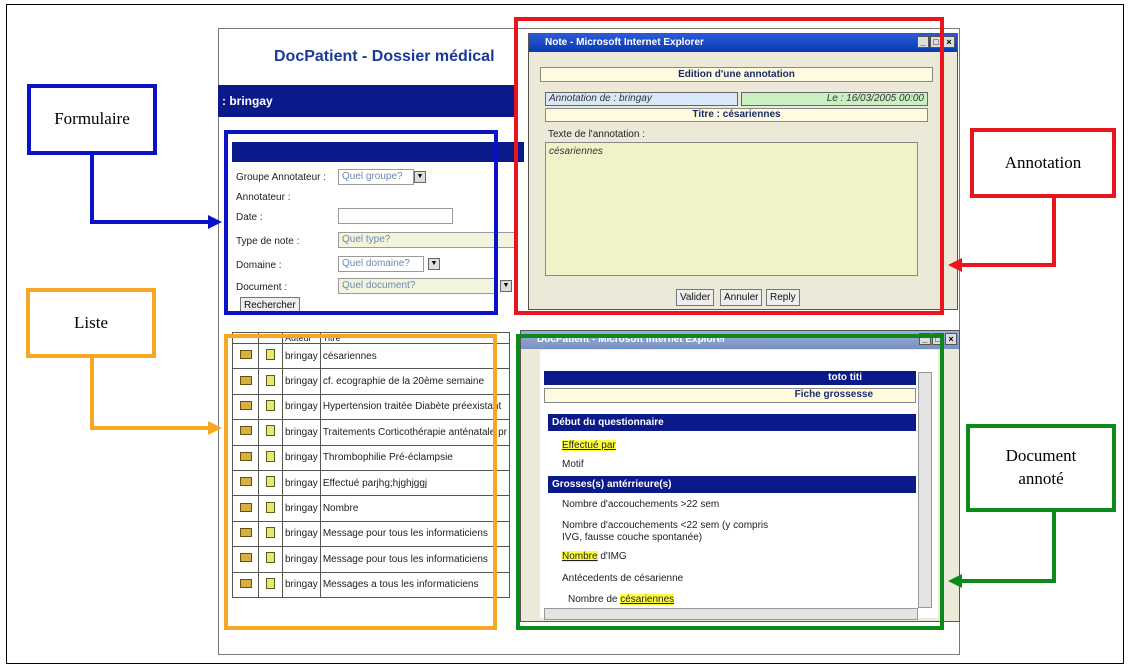  I want to click on formulaire-arrowhead, so click(215, 222).